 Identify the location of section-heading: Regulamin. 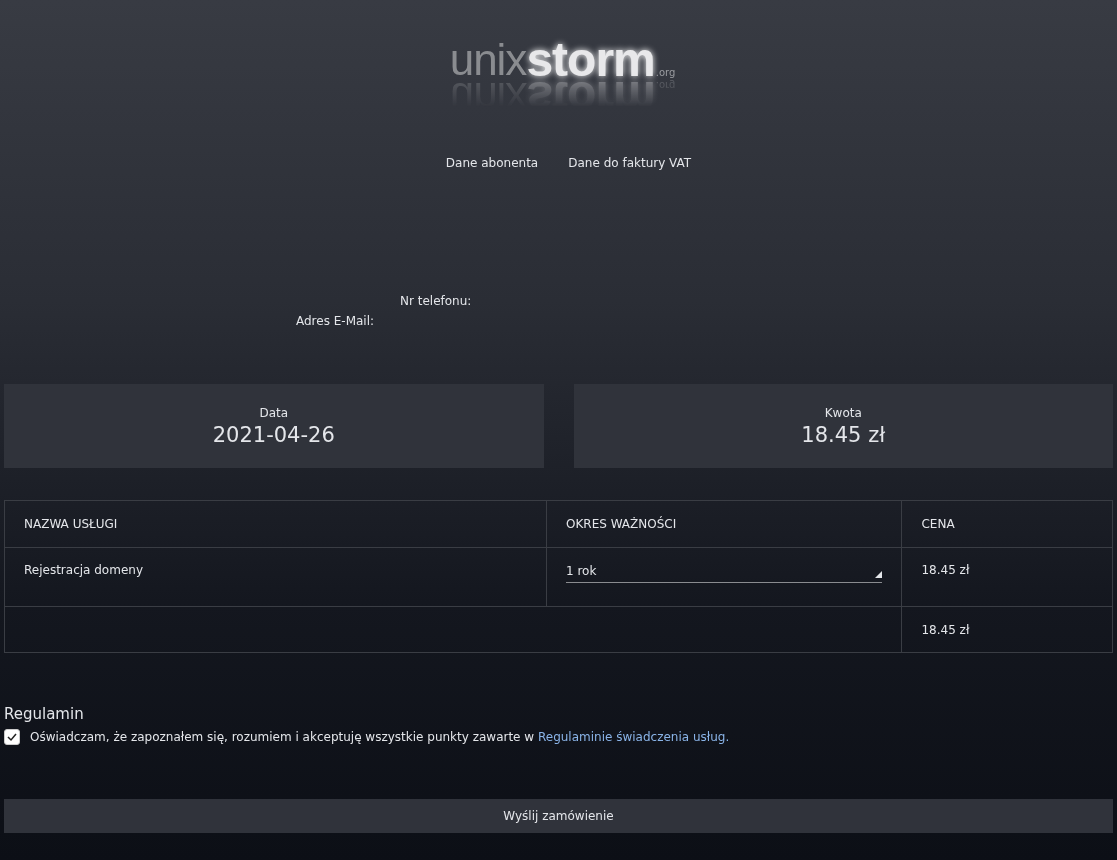
(44, 714).